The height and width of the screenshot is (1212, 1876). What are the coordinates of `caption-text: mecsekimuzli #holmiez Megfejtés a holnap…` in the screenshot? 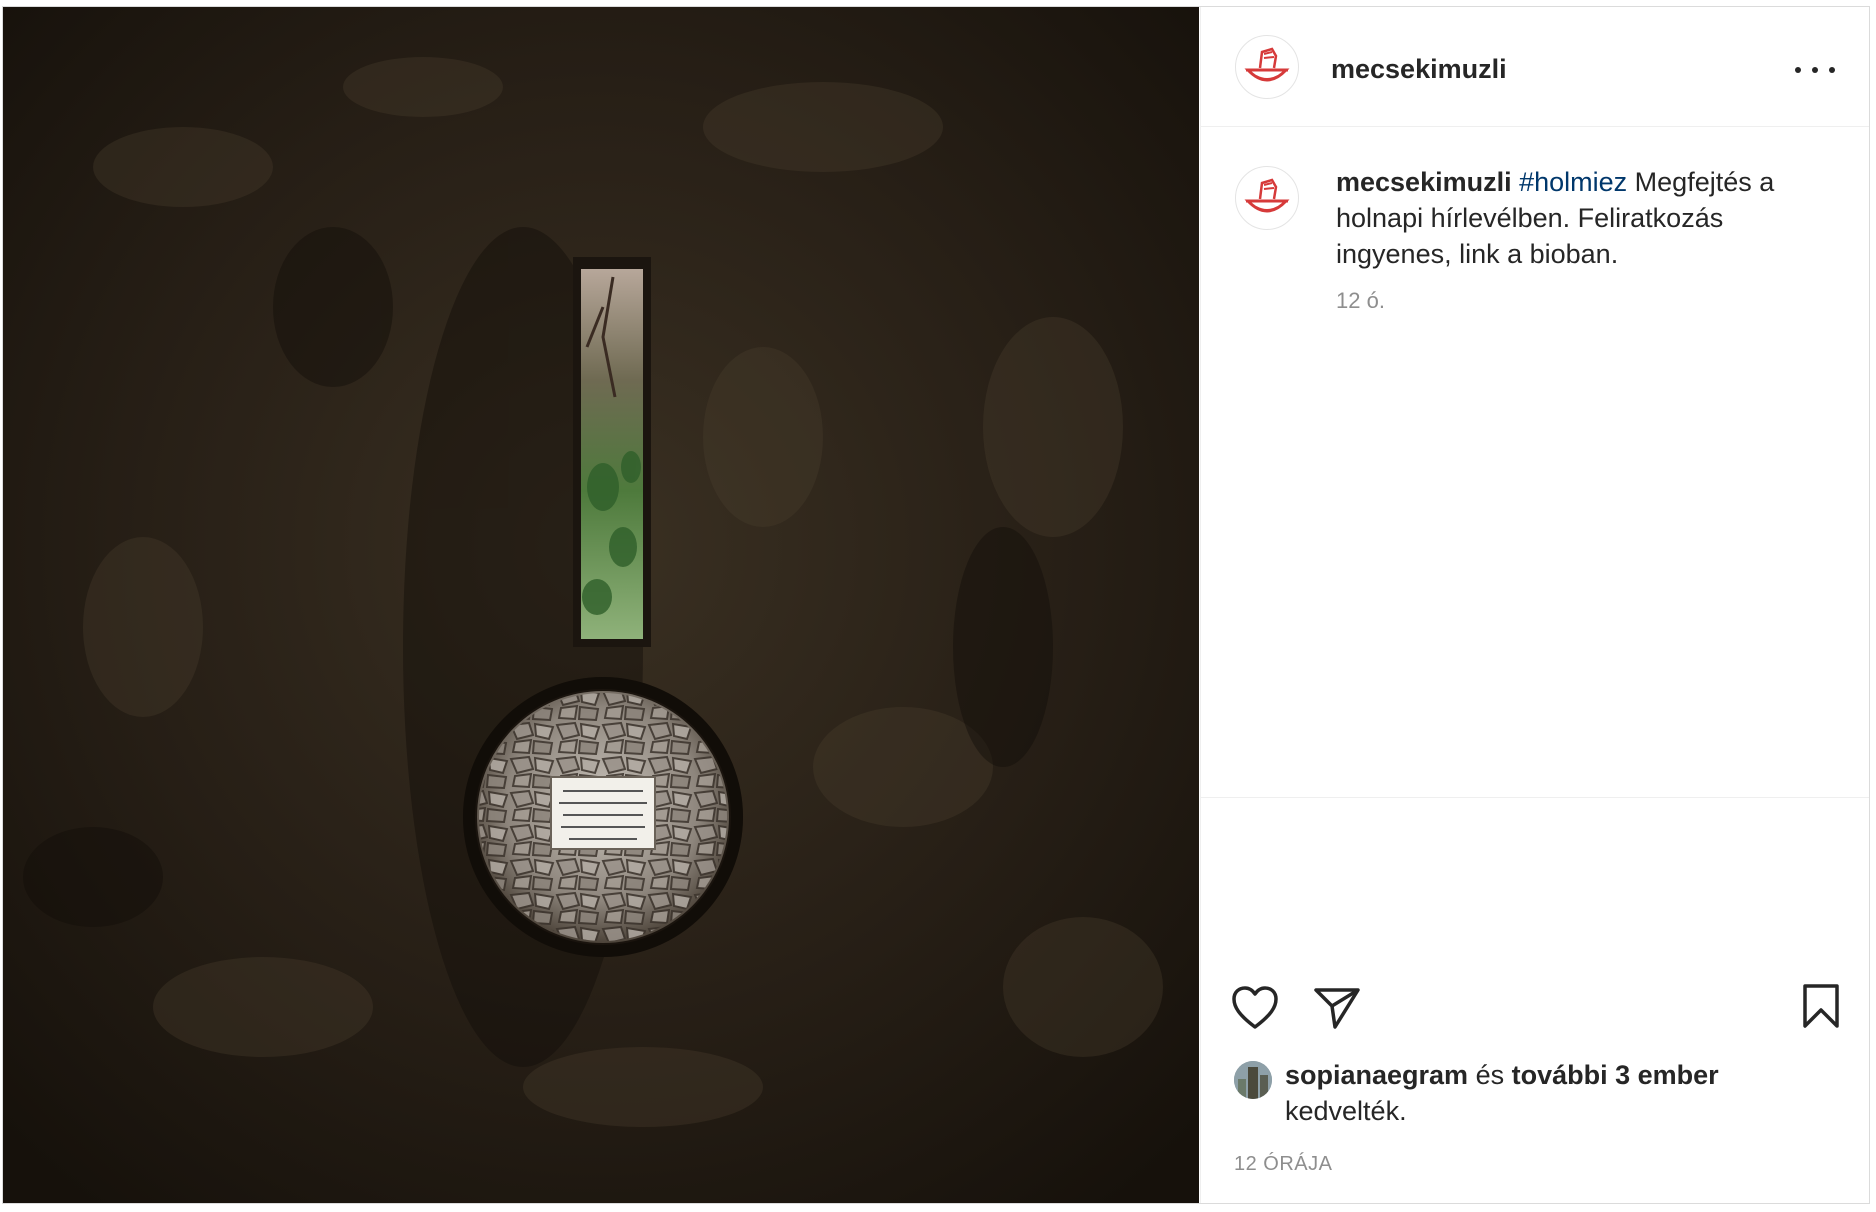 It's located at (1586, 218).